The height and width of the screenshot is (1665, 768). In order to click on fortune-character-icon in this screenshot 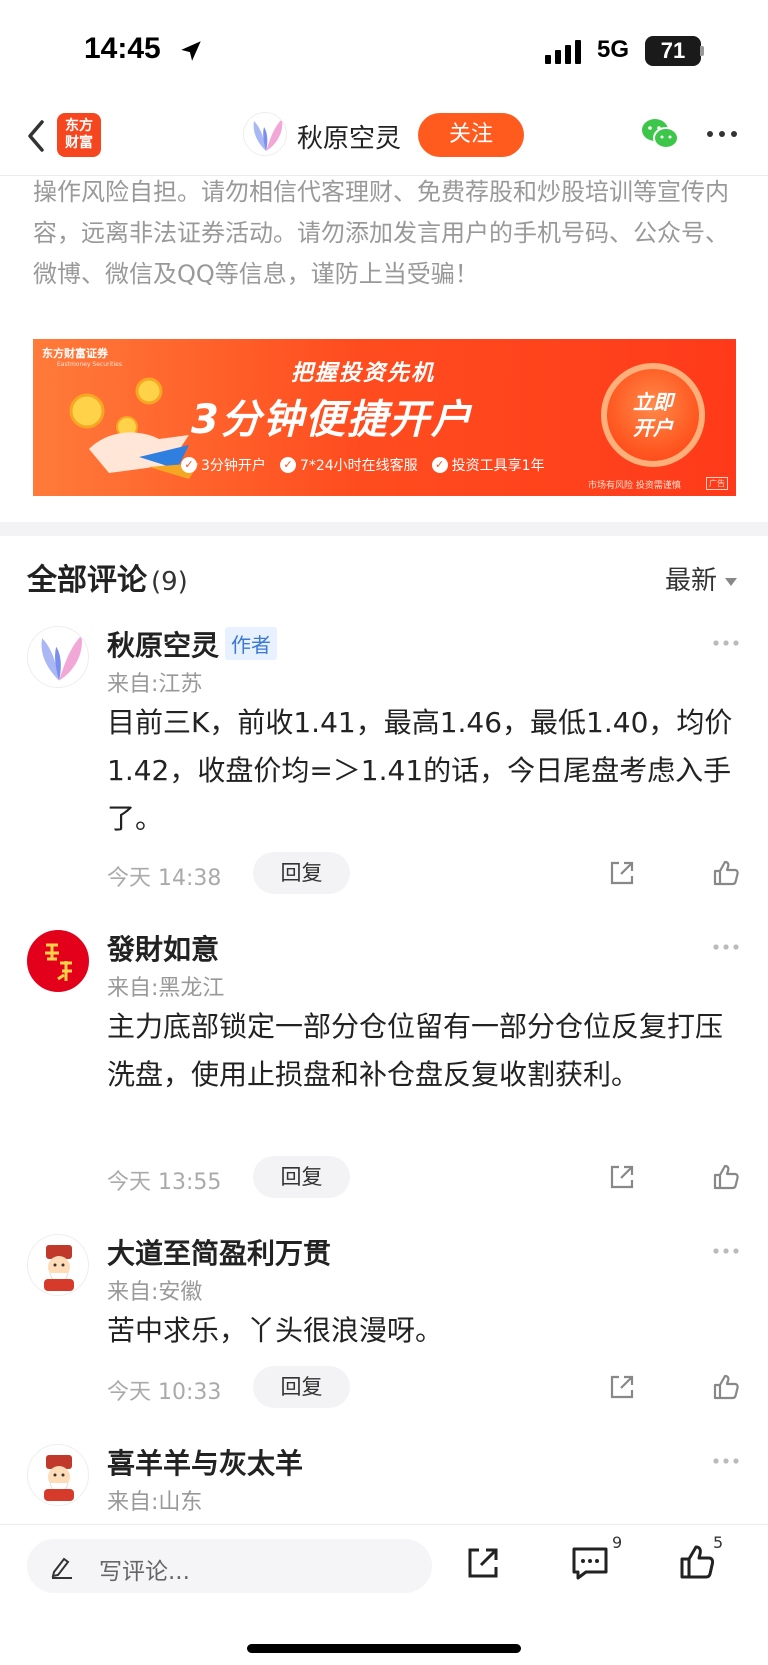, I will do `click(58, 961)`.